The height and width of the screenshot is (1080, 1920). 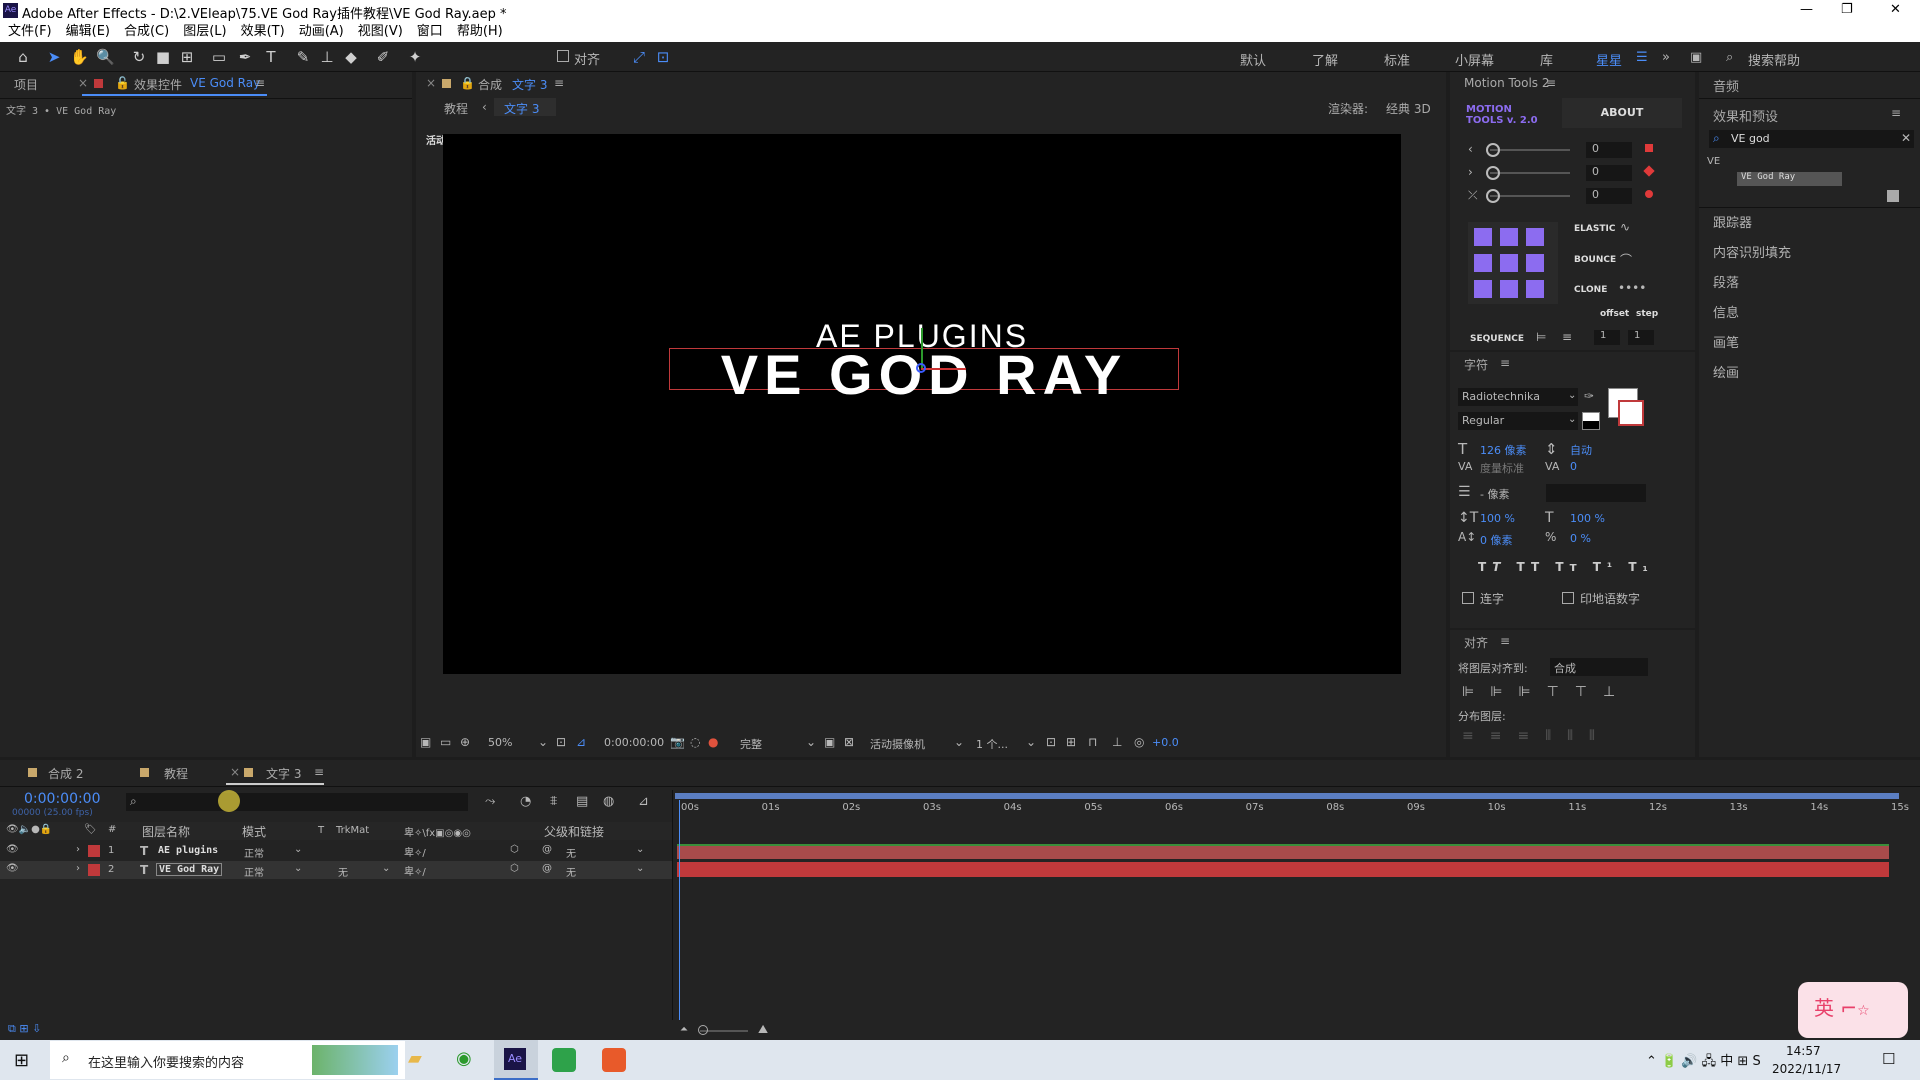 What do you see at coordinates (514, 868) in the screenshot?
I see `3d-layer-icon: ⬡` at bounding box center [514, 868].